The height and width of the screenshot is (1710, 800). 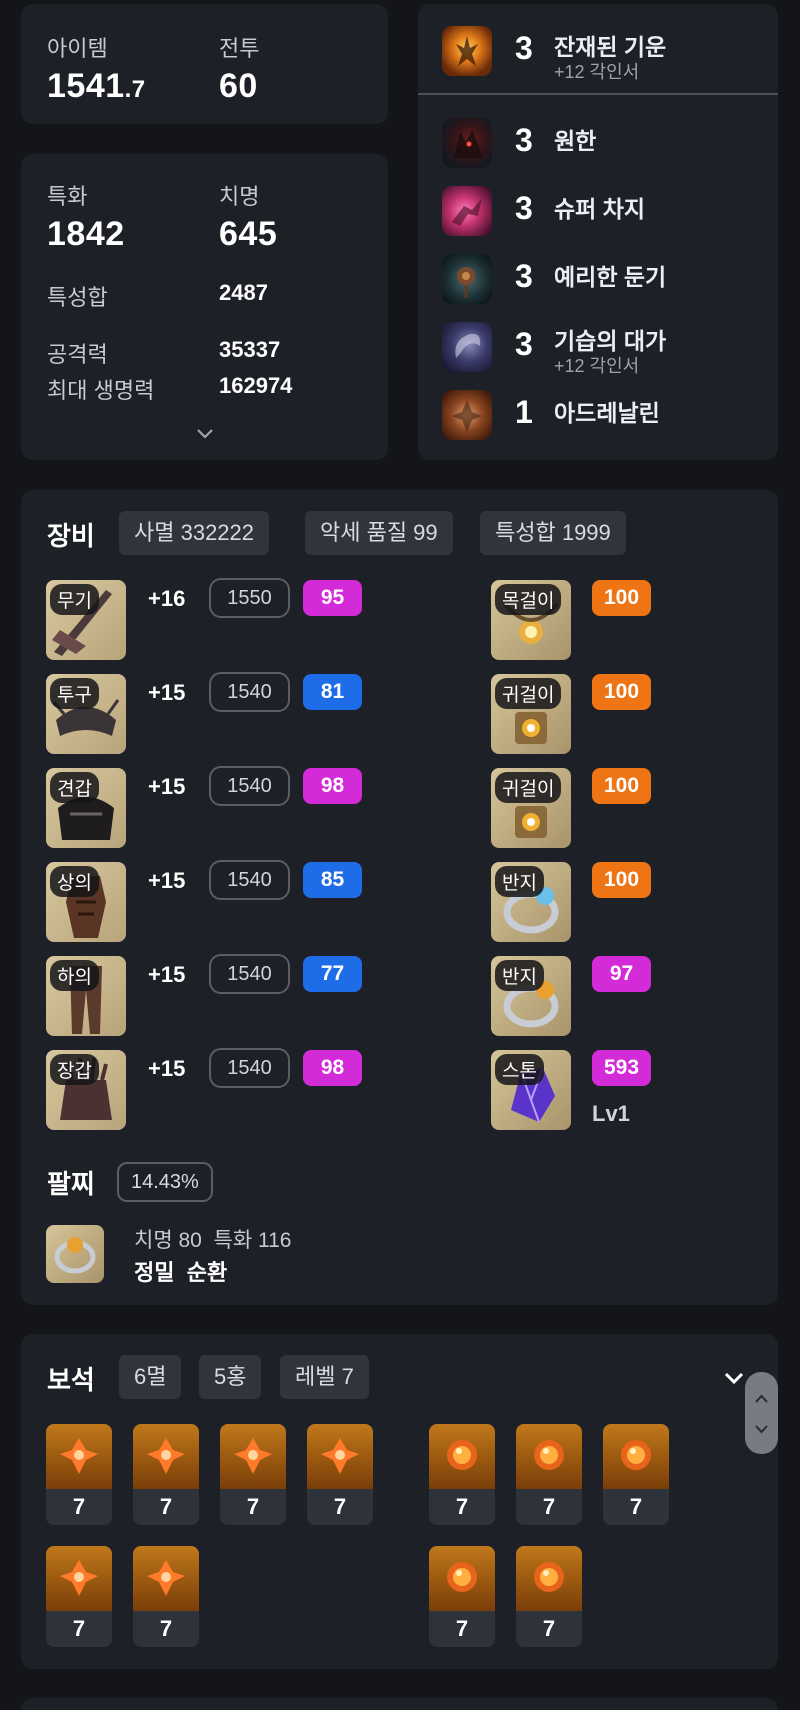 I want to click on gear-slot-tag: 장갑, so click(x=74, y=1069).